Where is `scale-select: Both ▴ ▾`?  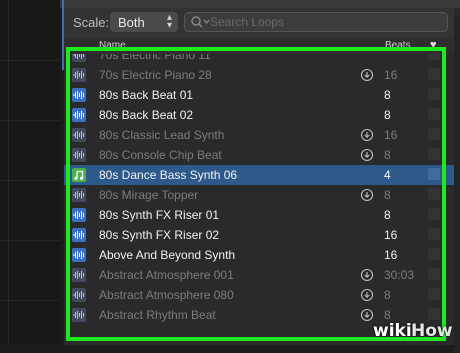
scale-select: Both ▴ ▾ is located at coordinates (144, 22).